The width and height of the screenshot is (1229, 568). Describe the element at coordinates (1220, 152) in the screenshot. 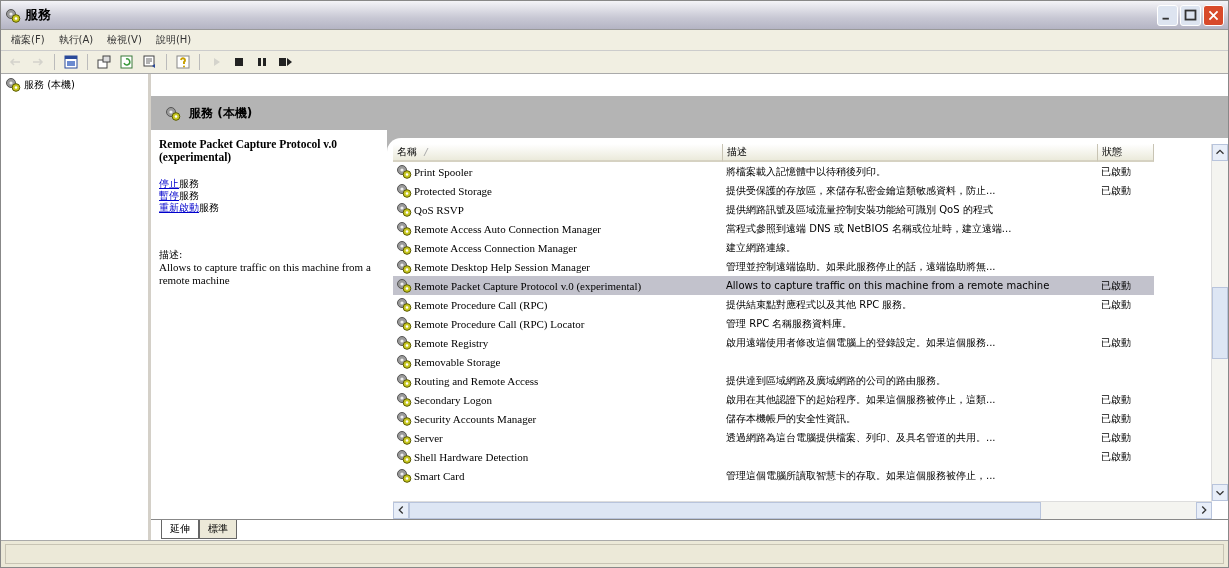

I see `scroll-up-button` at that location.